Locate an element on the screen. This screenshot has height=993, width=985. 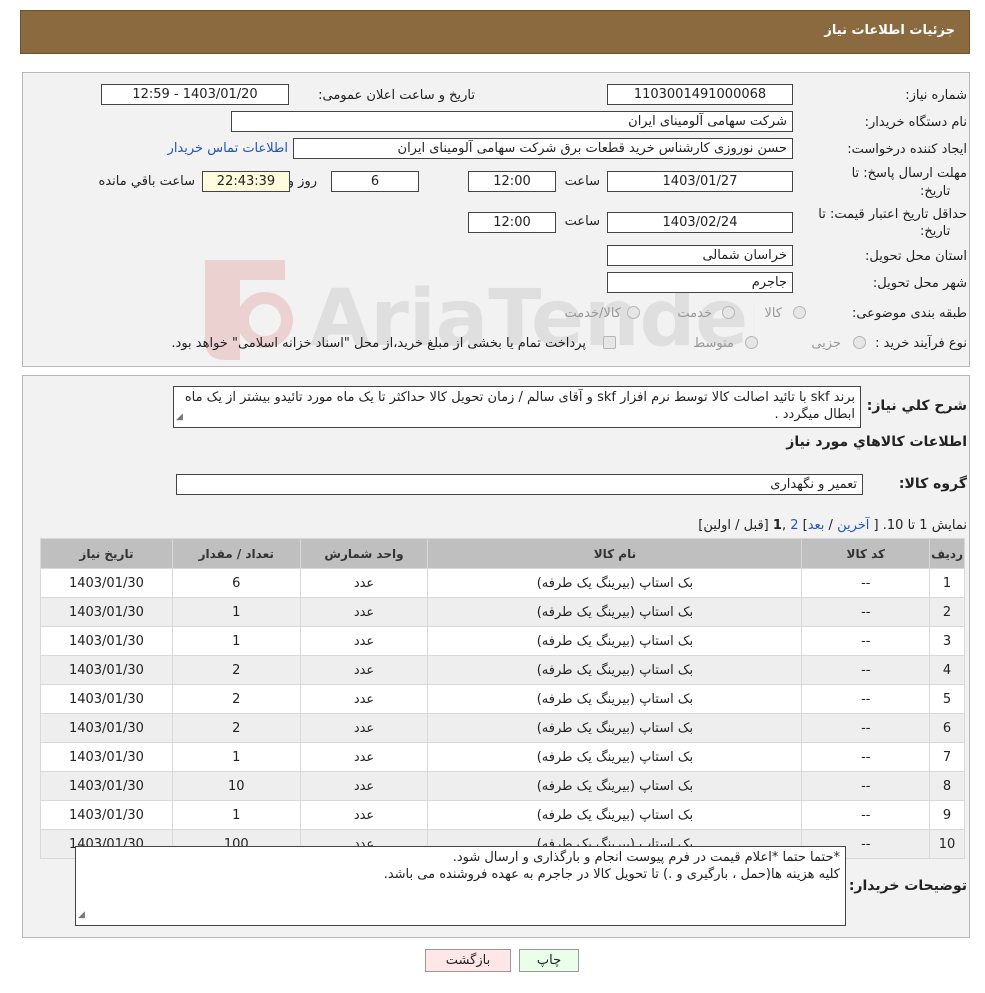
cell-row-number: 6 is located at coordinates (947, 728).